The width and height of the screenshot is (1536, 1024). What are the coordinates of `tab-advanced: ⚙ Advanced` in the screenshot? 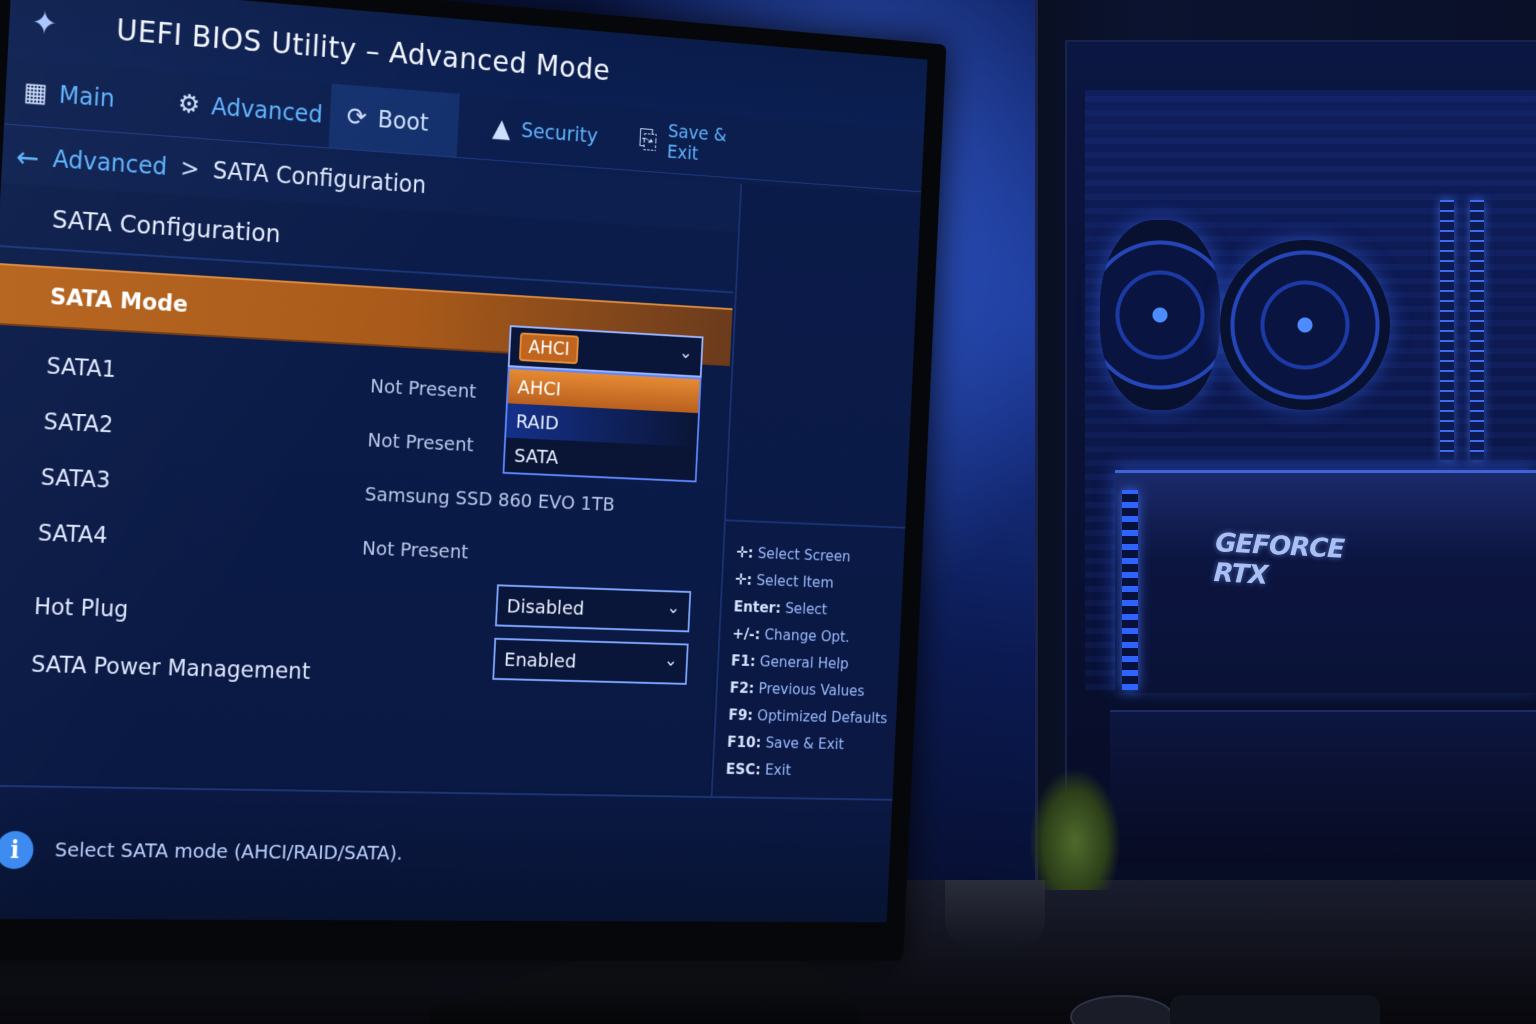 It's located at (241, 108).